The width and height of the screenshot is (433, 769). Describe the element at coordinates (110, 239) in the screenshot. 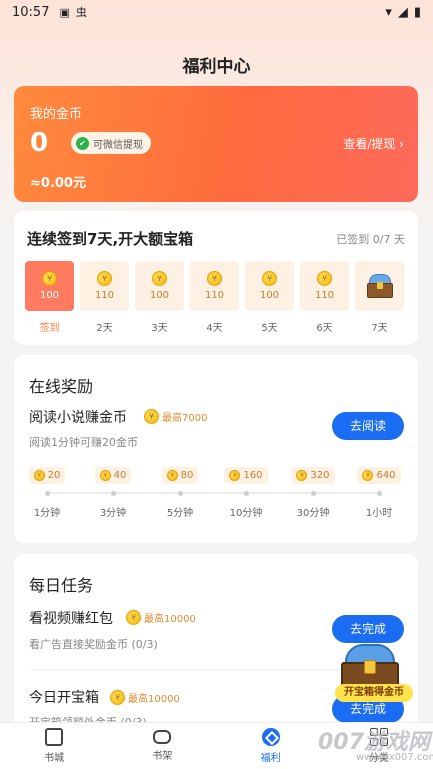

I see `checkin-title: 连续签到7天,开大额宝箱` at that location.